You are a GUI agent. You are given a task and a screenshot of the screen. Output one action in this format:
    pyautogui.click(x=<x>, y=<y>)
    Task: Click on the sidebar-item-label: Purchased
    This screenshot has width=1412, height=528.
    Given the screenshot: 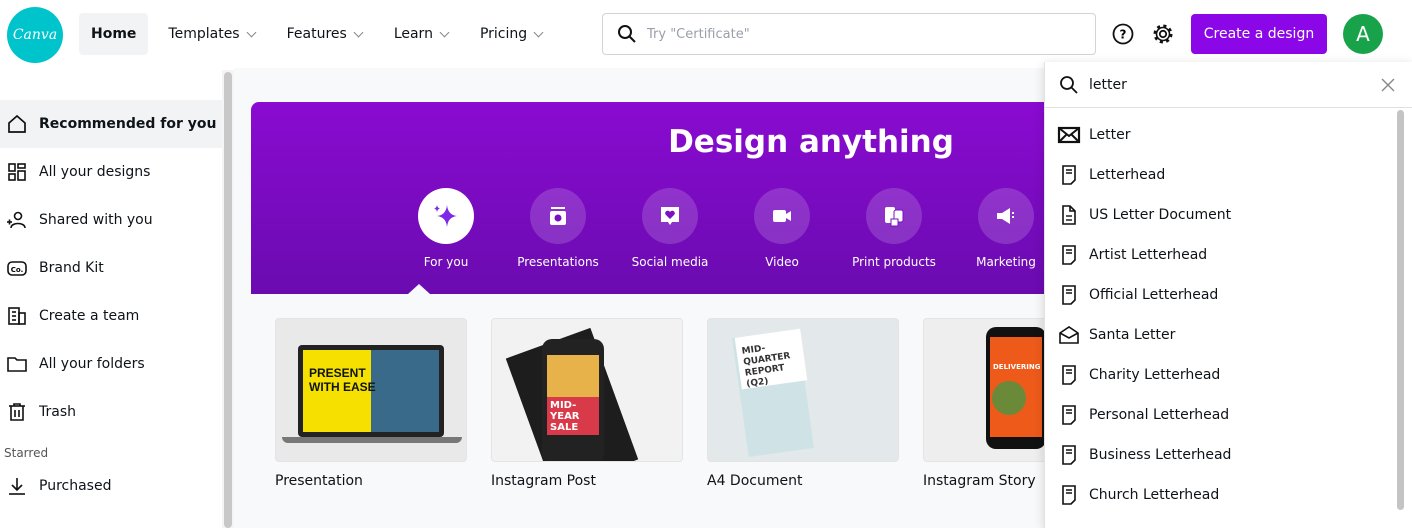 What is the action you would take?
    pyautogui.click(x=75, y=486)
    